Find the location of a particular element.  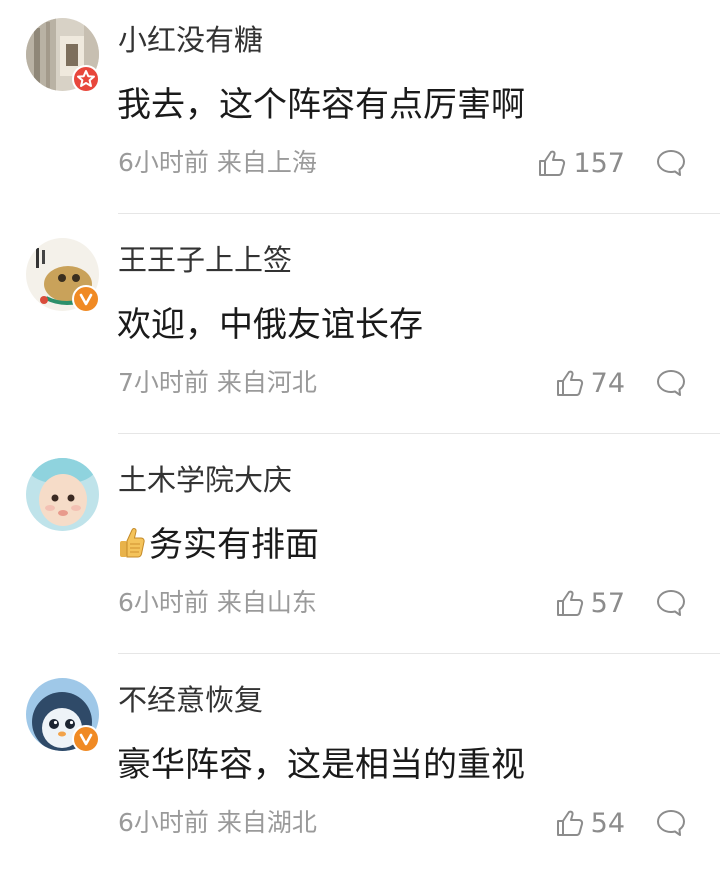

like-count: 57 is located at coordinates (607, 603).